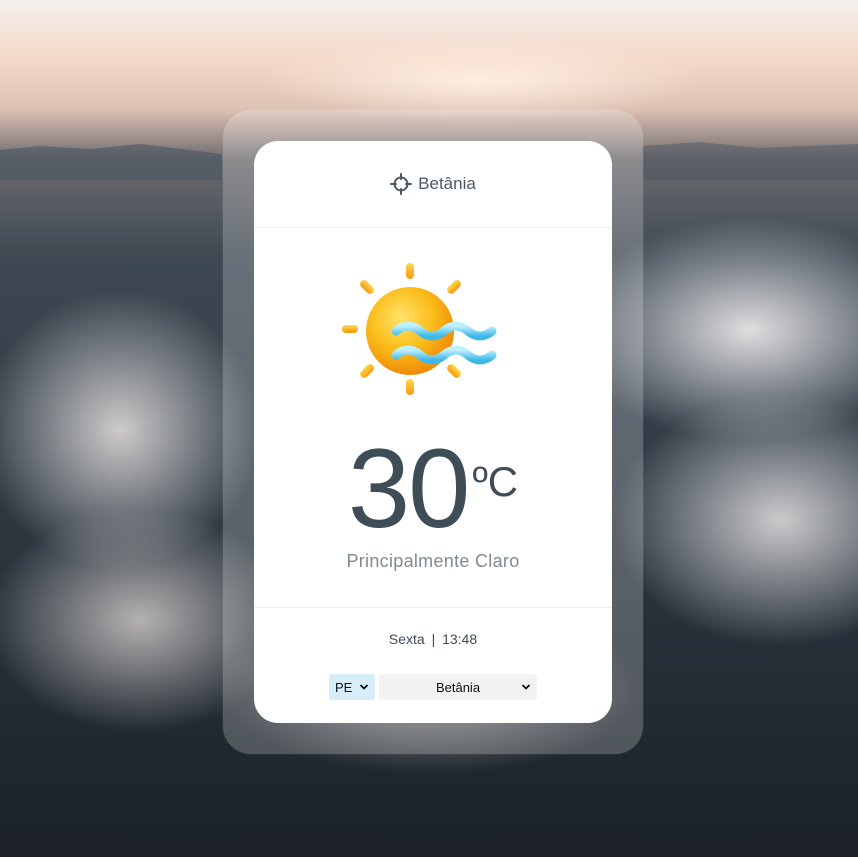  I want to click on sun-with-wind-icon, so click(425, 334).